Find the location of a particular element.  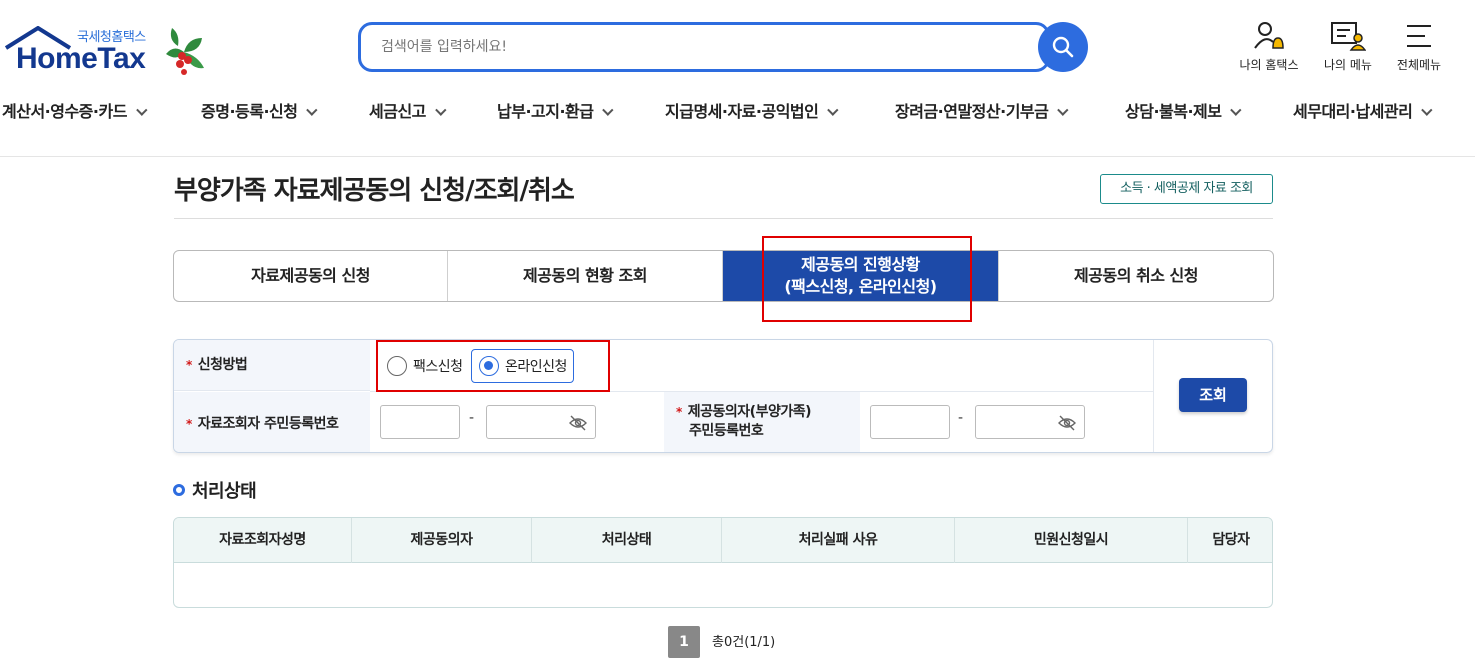

page-title: 부양가족 자료제공동의 신청/조회/취소 is located at coordinates (374, 191).